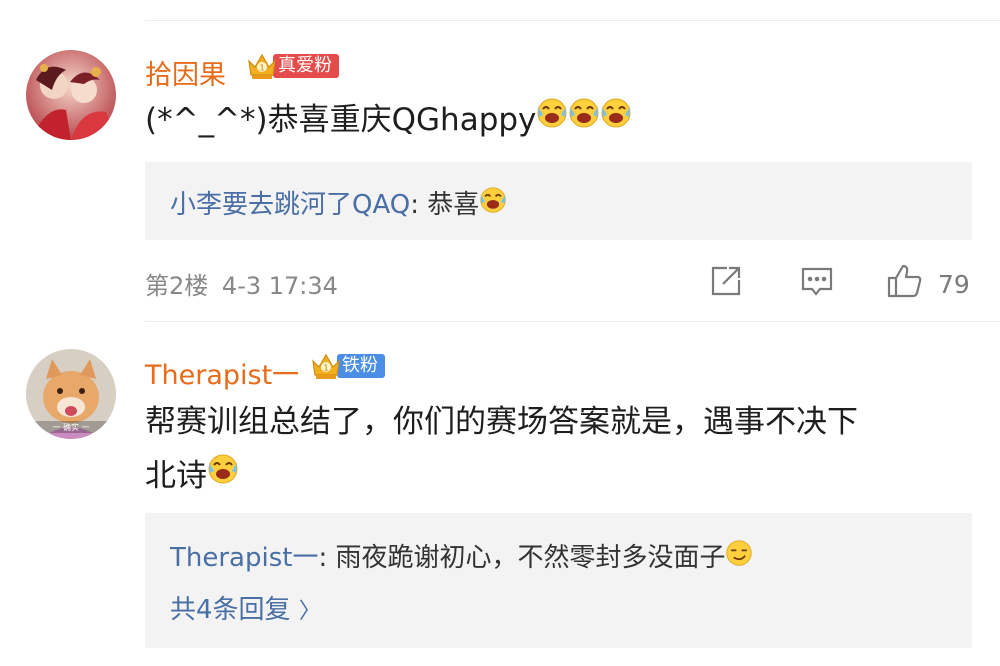 The height and width of the screenshot is (666, 1000). I want to click on comment-text: 帮赛训组总结了，你们的赛场答案就是，遇事不决下 北诗, so click(501, 450).